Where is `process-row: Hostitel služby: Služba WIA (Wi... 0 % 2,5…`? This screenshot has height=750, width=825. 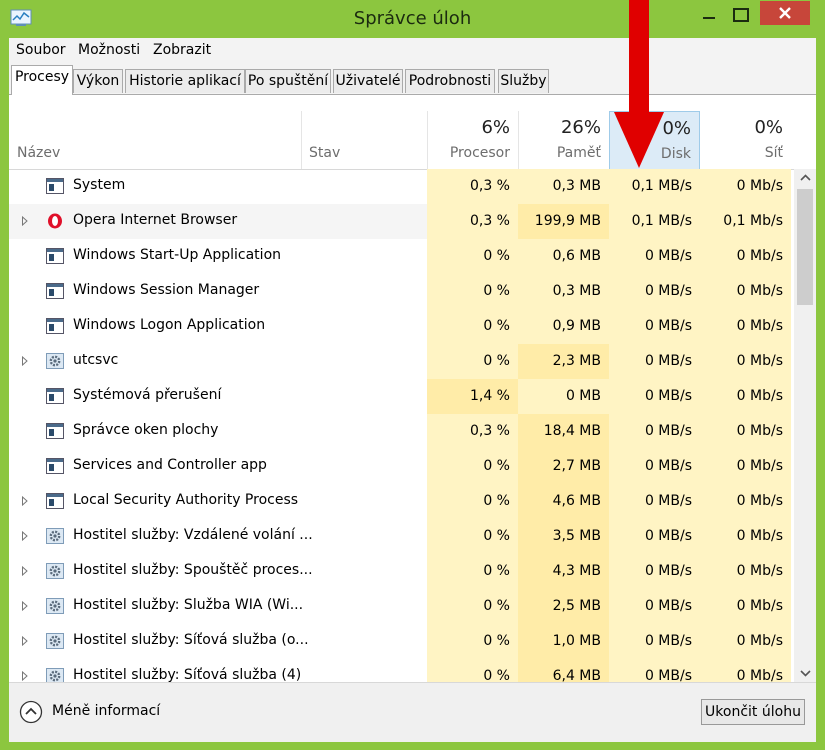 process-row: Hostitel služby: Služba WIA (Wi... 0 % 2,5… is located at coordinates (400, 606).